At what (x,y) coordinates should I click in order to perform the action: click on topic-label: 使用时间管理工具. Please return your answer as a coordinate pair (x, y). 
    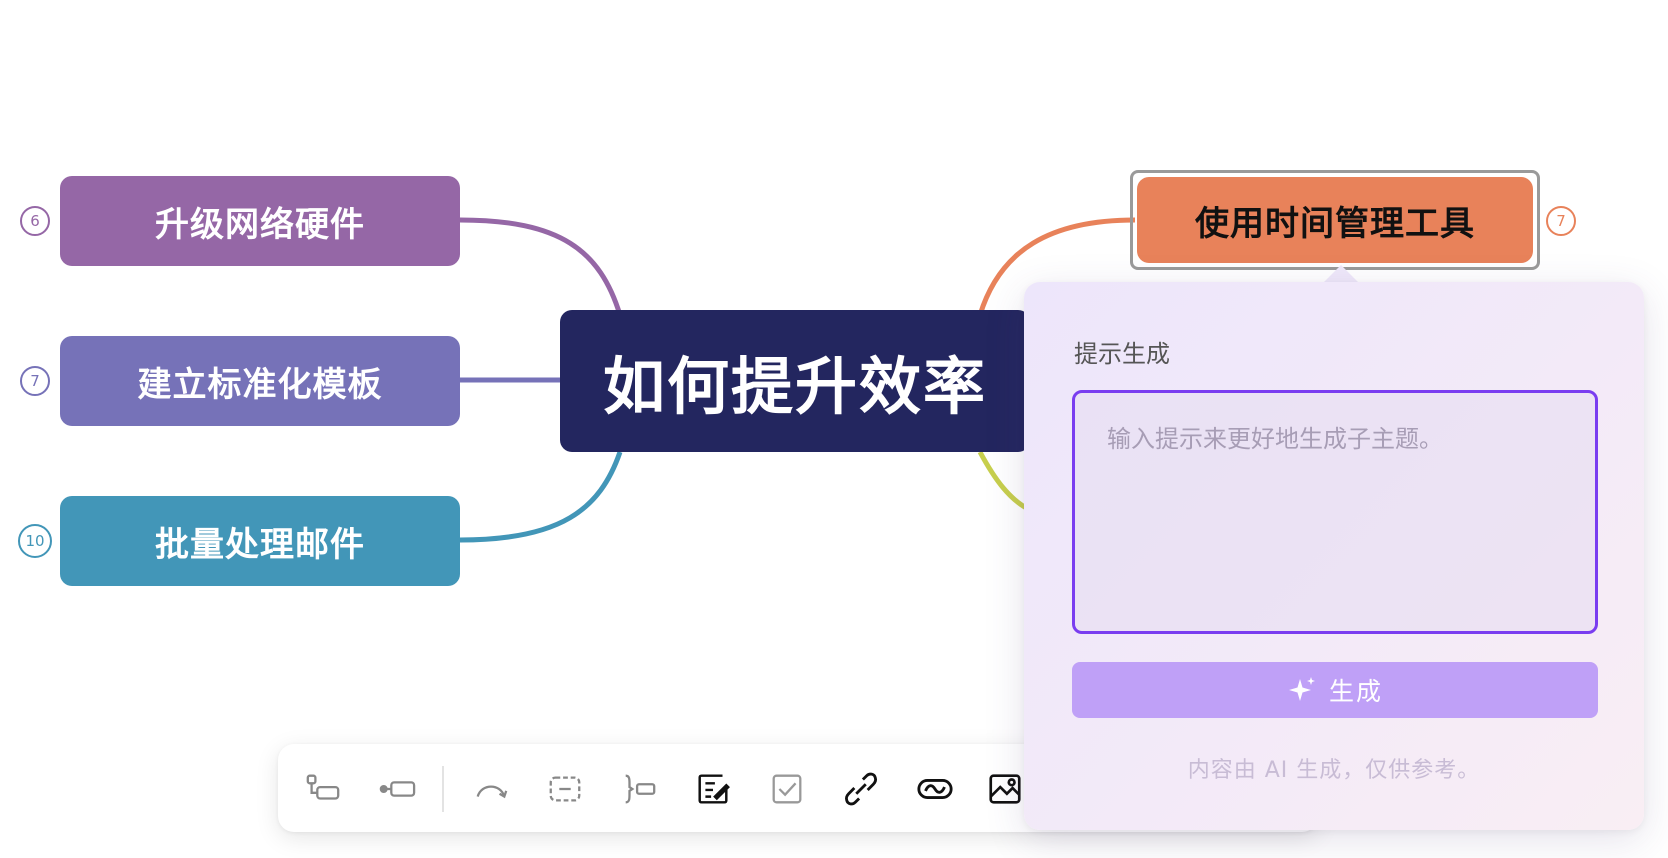
    Looking at the image, I should click on (1335, 223).